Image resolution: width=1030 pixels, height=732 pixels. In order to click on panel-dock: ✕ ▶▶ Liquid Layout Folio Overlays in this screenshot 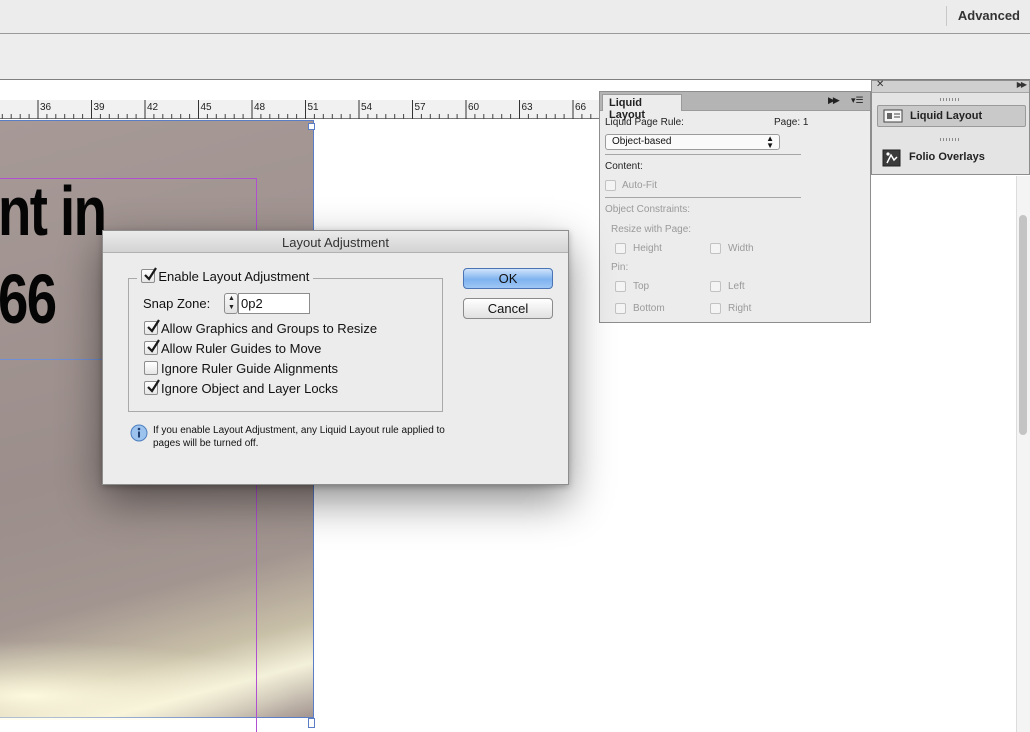, I will do `click(950, 127)`.